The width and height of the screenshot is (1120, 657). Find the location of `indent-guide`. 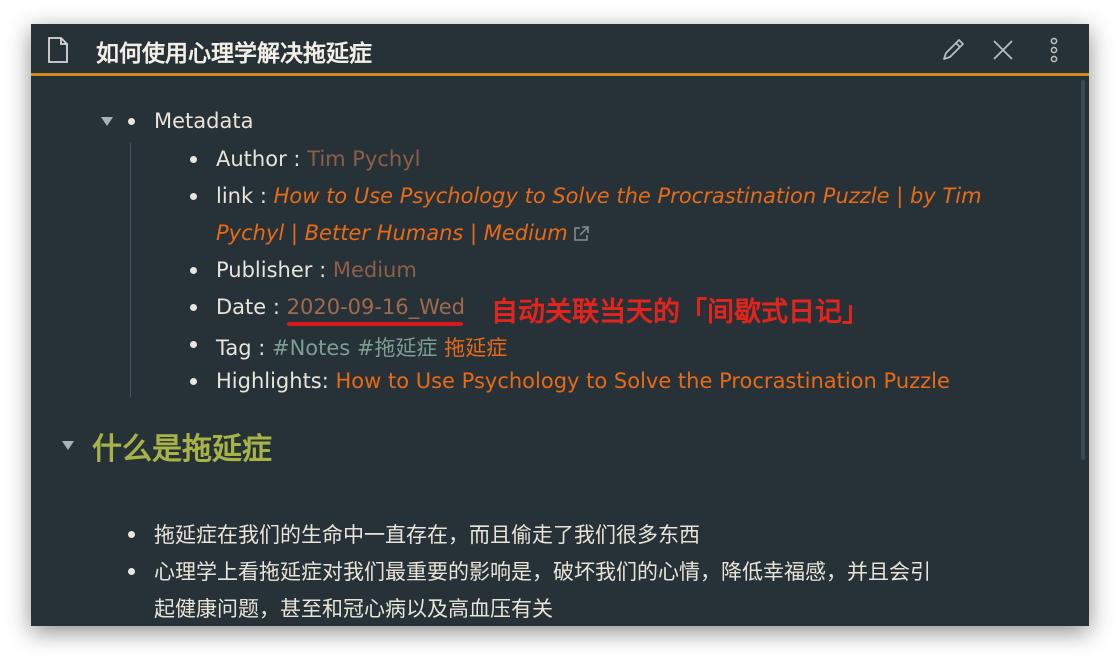

indent-guide is located at coordinates (130, 270).